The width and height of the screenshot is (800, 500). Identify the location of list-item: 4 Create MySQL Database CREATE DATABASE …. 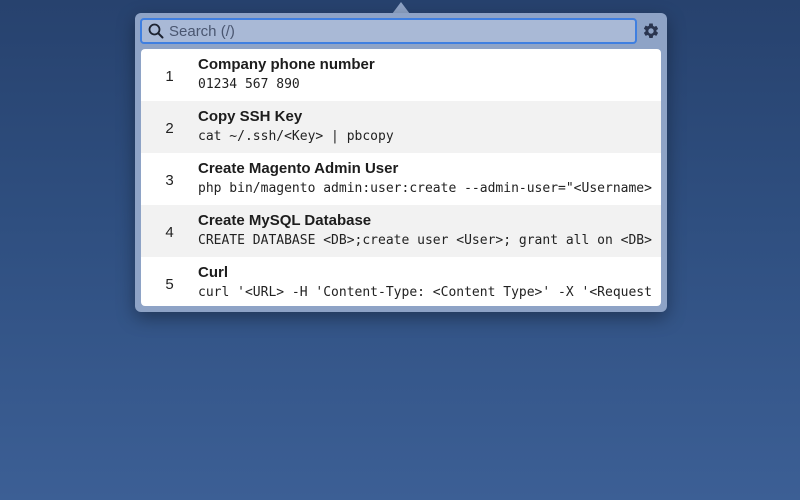
(401, 231).